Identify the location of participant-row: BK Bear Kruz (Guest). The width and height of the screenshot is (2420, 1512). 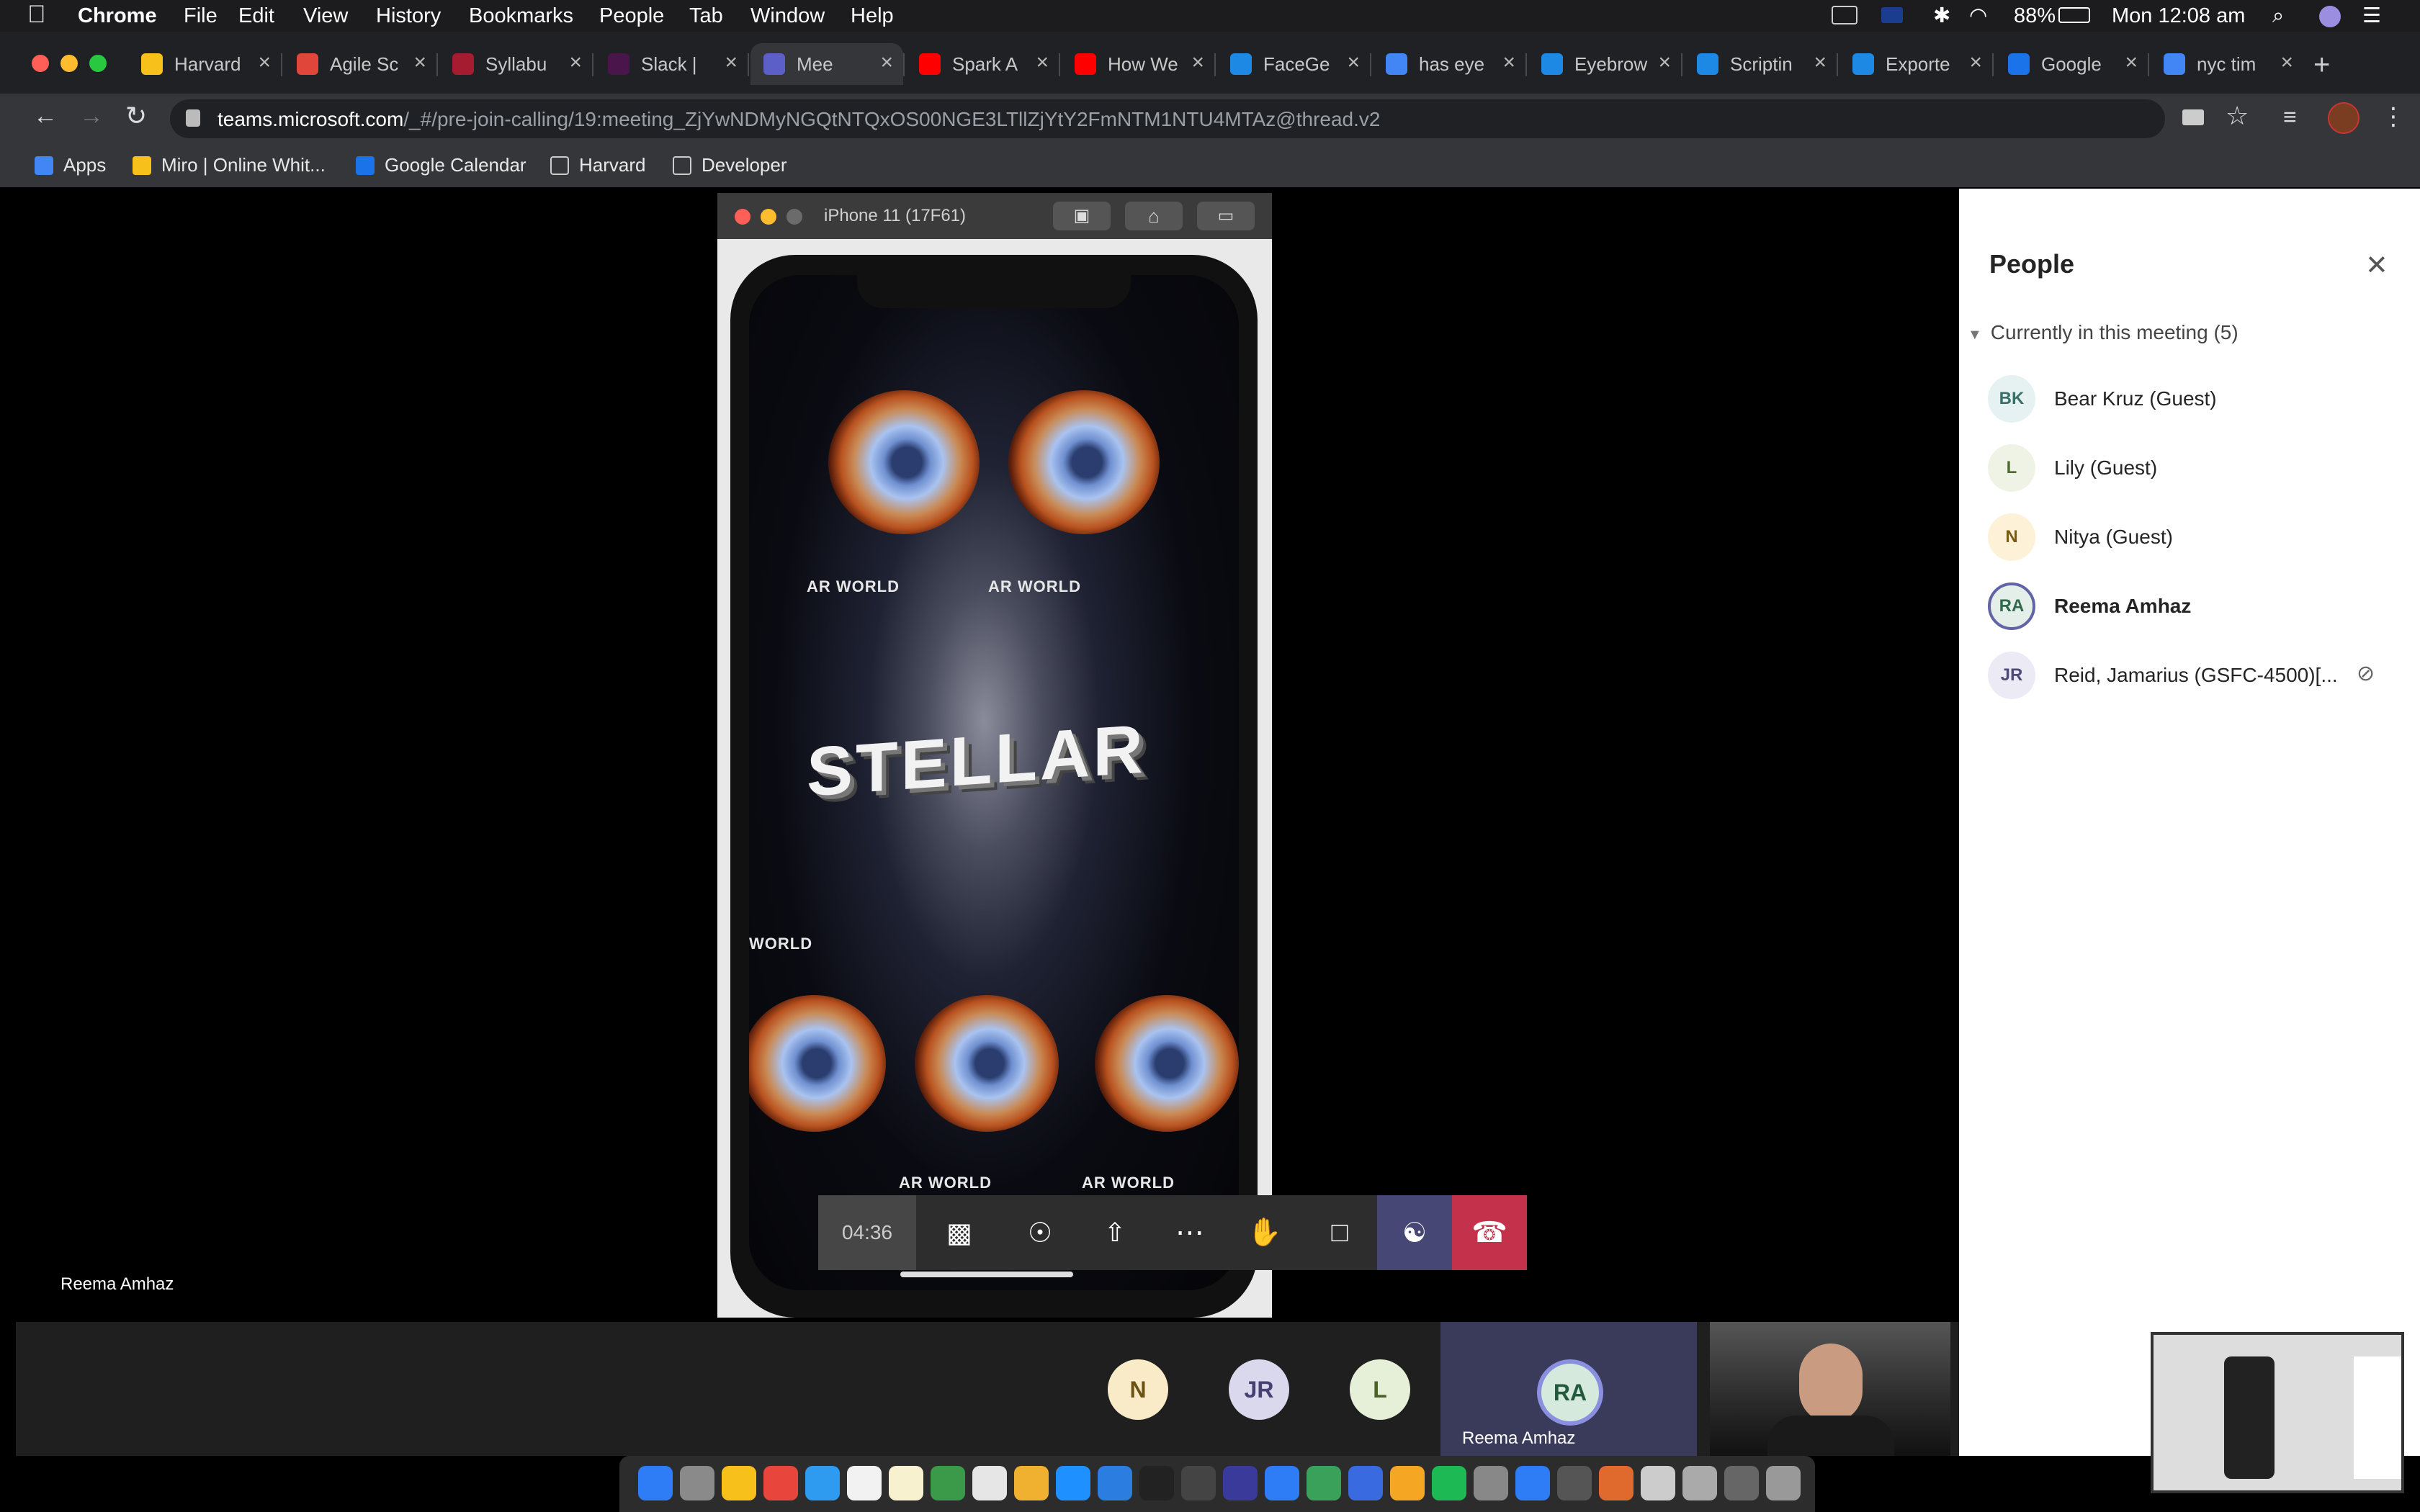
(2204, 399).